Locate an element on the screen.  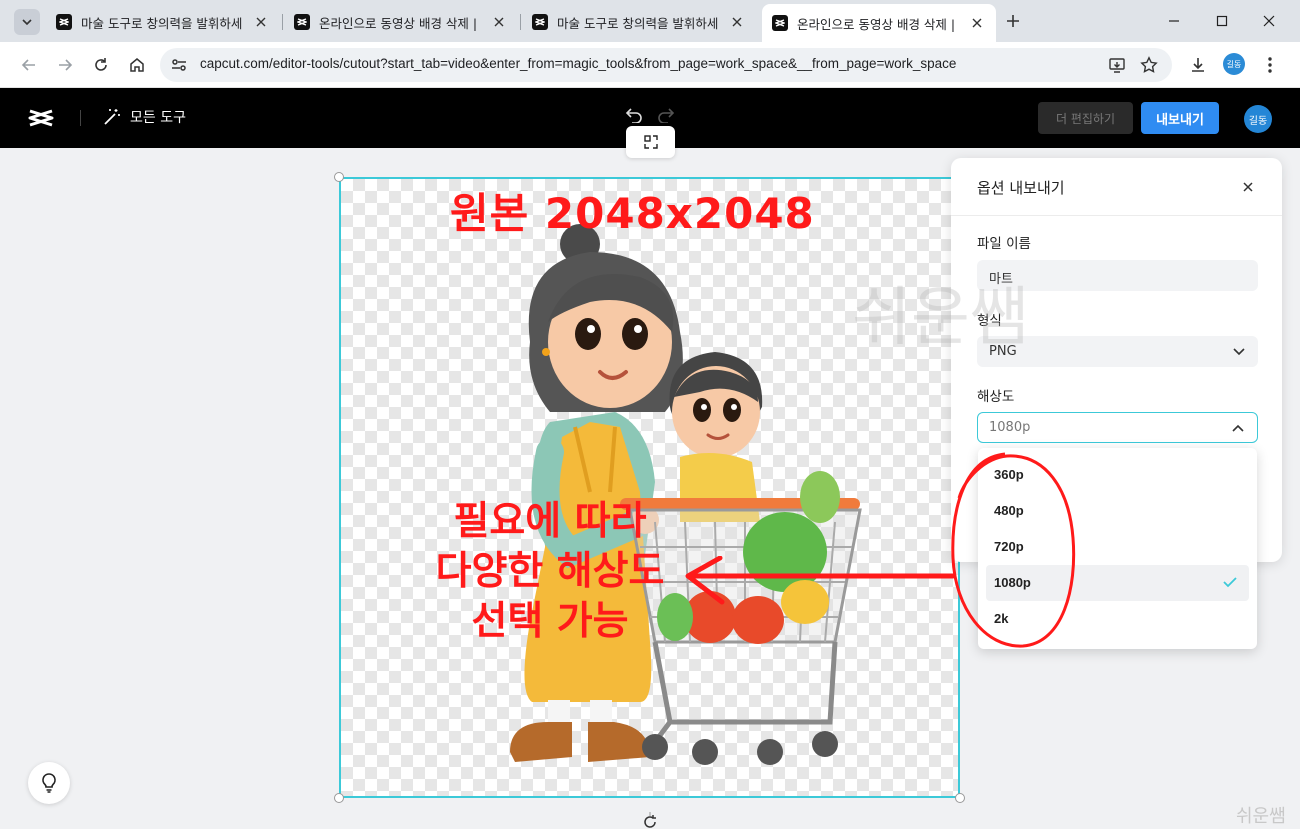
resolution-option-480p: 480p is located at coordinates (1117, 511).